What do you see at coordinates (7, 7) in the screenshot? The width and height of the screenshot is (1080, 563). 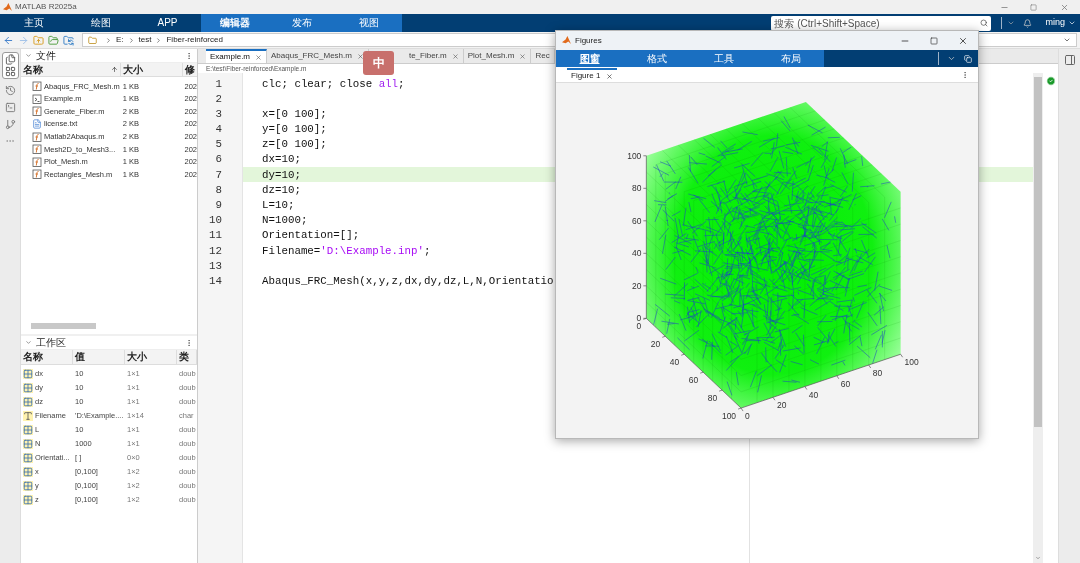 I see `matlab-logo-icon` at bounding box center [7, 7].